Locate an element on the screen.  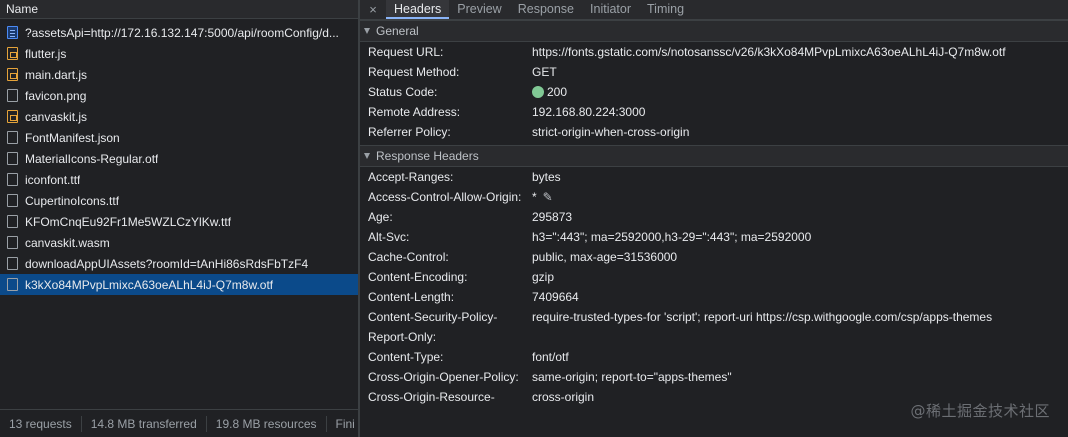
header-value-text: 295873 is located at coordinates (552, 217).